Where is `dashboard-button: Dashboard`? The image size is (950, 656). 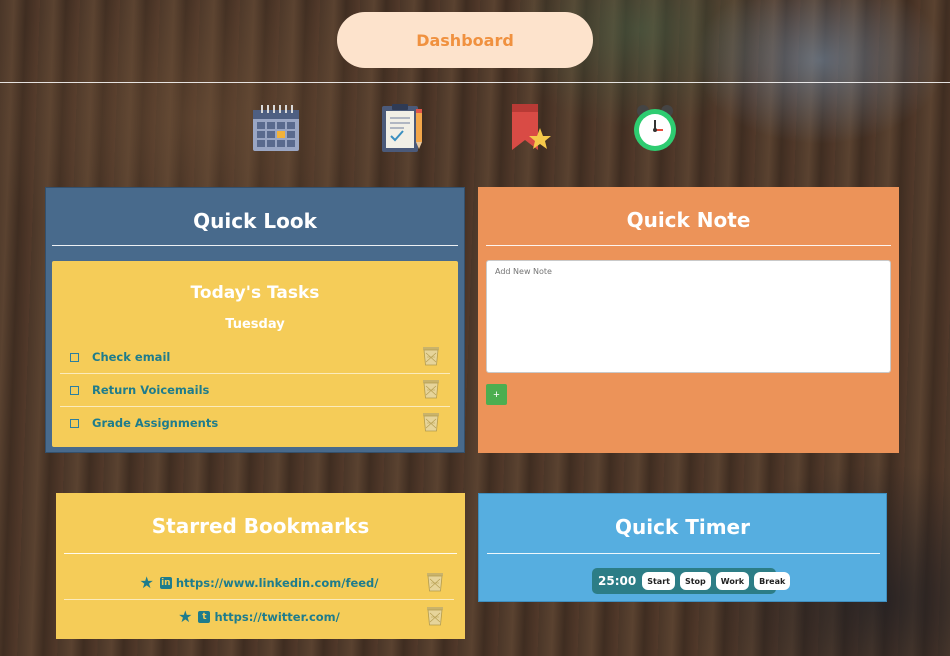 dashboard-button: Dashboard is located at coordinates (465, 40).